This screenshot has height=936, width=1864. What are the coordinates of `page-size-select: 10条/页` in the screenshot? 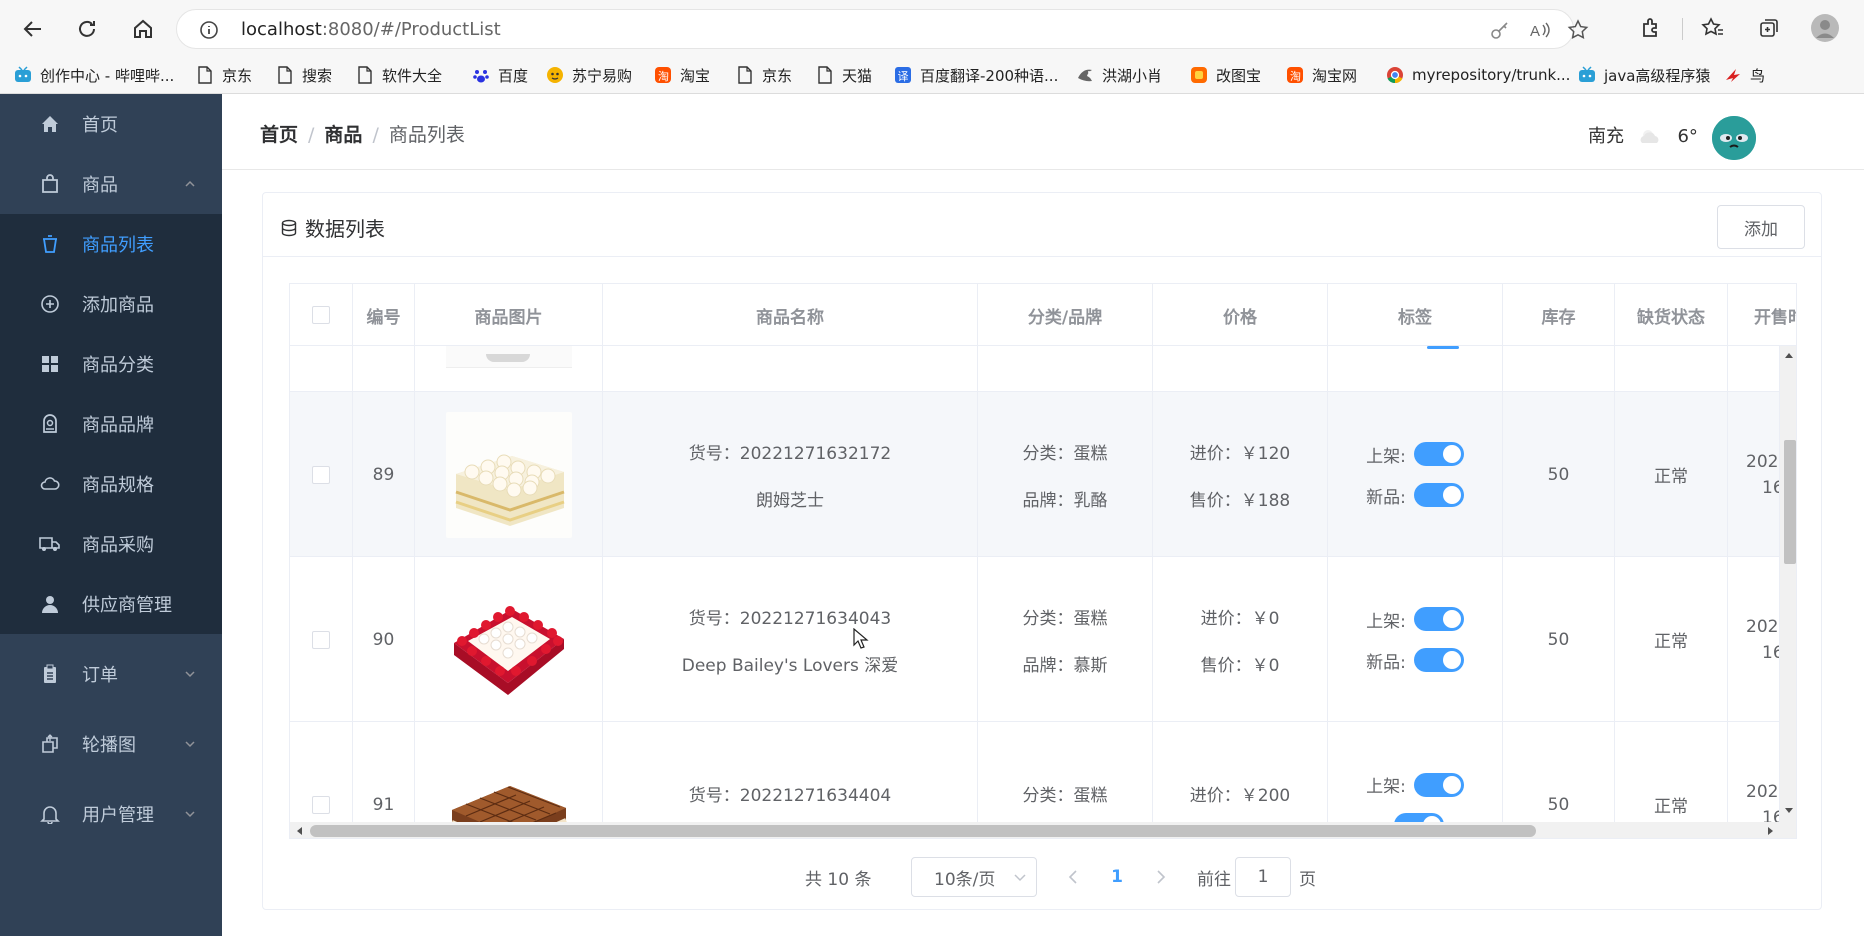 It's located at (974, 877).